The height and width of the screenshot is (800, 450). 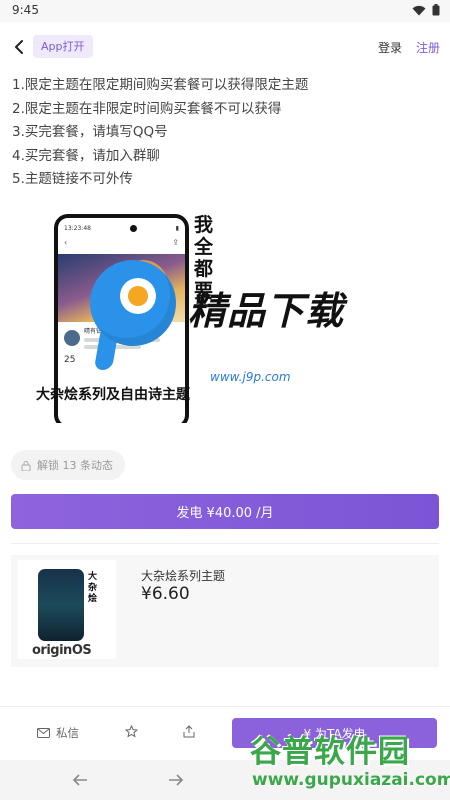 I want to click on unlock-posts-chip: 解锁 13 条动态, so click(x=68, y=465).